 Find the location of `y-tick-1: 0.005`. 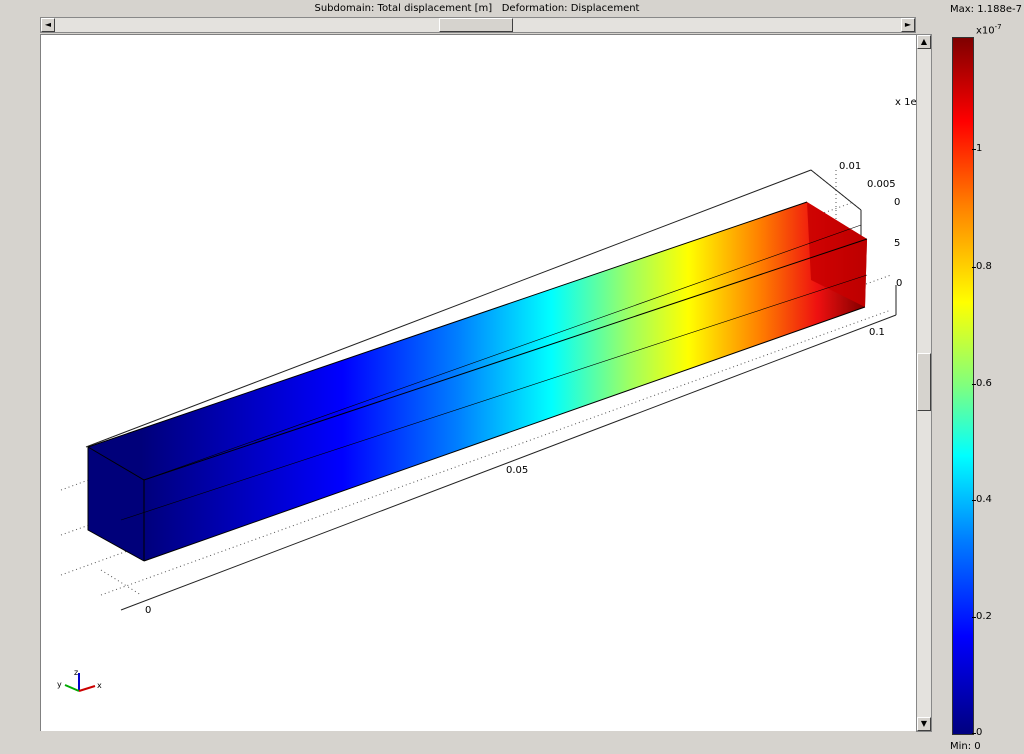

y-tick-1: 0.005 is located at coordinates (881, 184).